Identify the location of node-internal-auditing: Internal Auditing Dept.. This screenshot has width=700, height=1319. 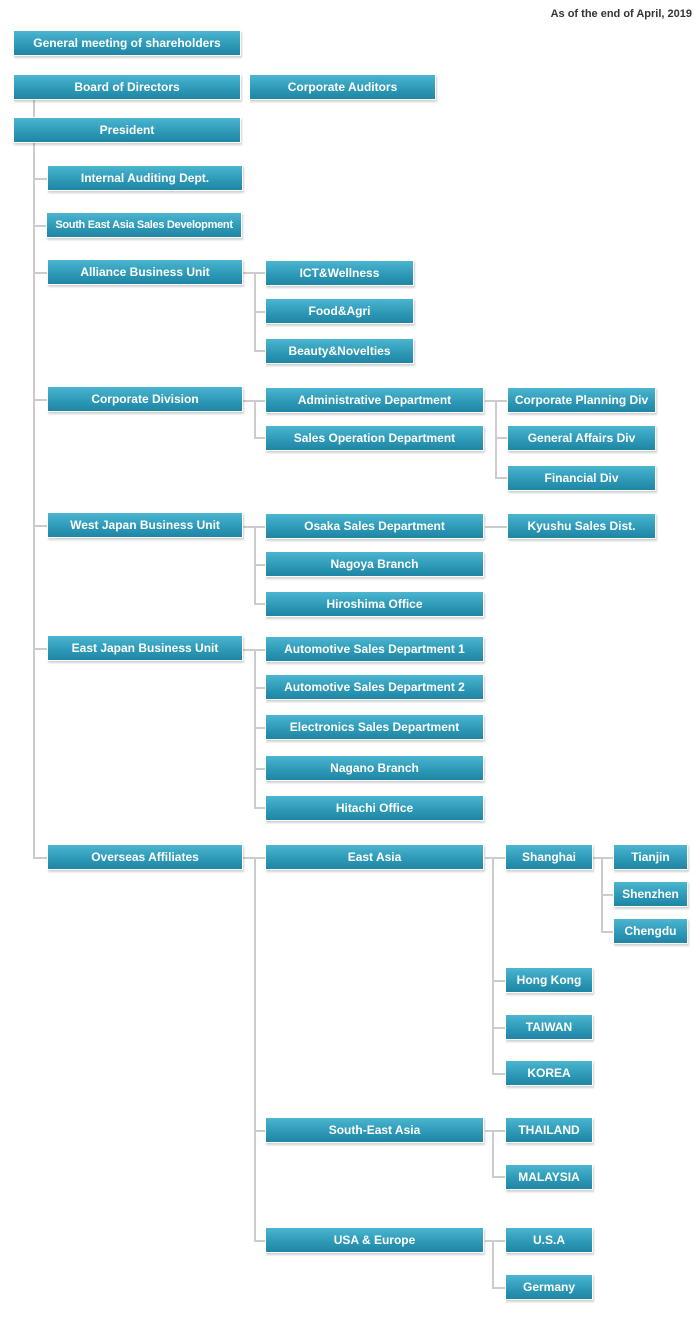
(145, 178).